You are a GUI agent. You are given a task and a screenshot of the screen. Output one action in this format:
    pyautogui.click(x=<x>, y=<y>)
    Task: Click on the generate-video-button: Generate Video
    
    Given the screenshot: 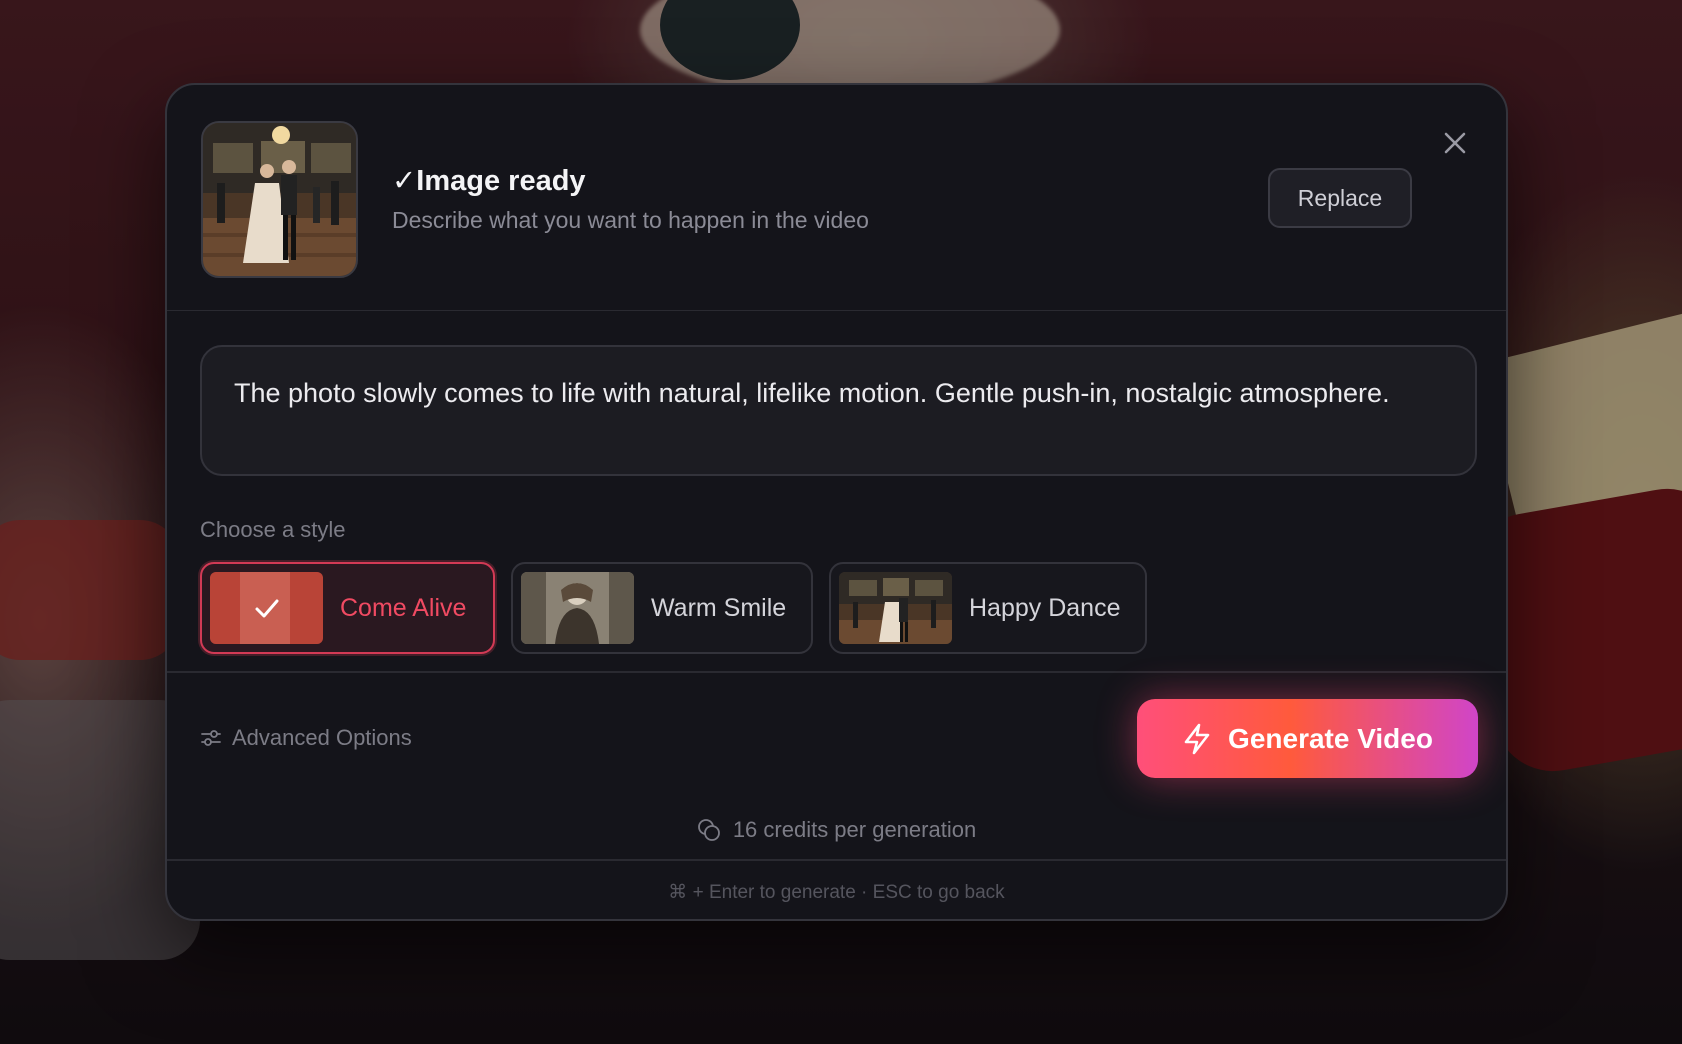 What is the action you would take?
    pyautogui.click(x=1307, y=738)
    